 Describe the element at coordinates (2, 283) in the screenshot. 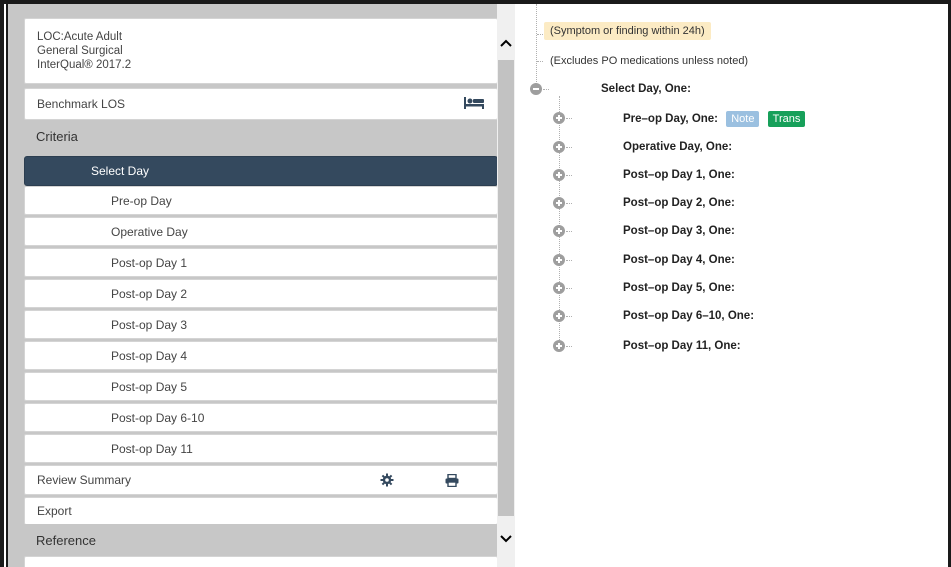

I see `window-frame-left` at that location.